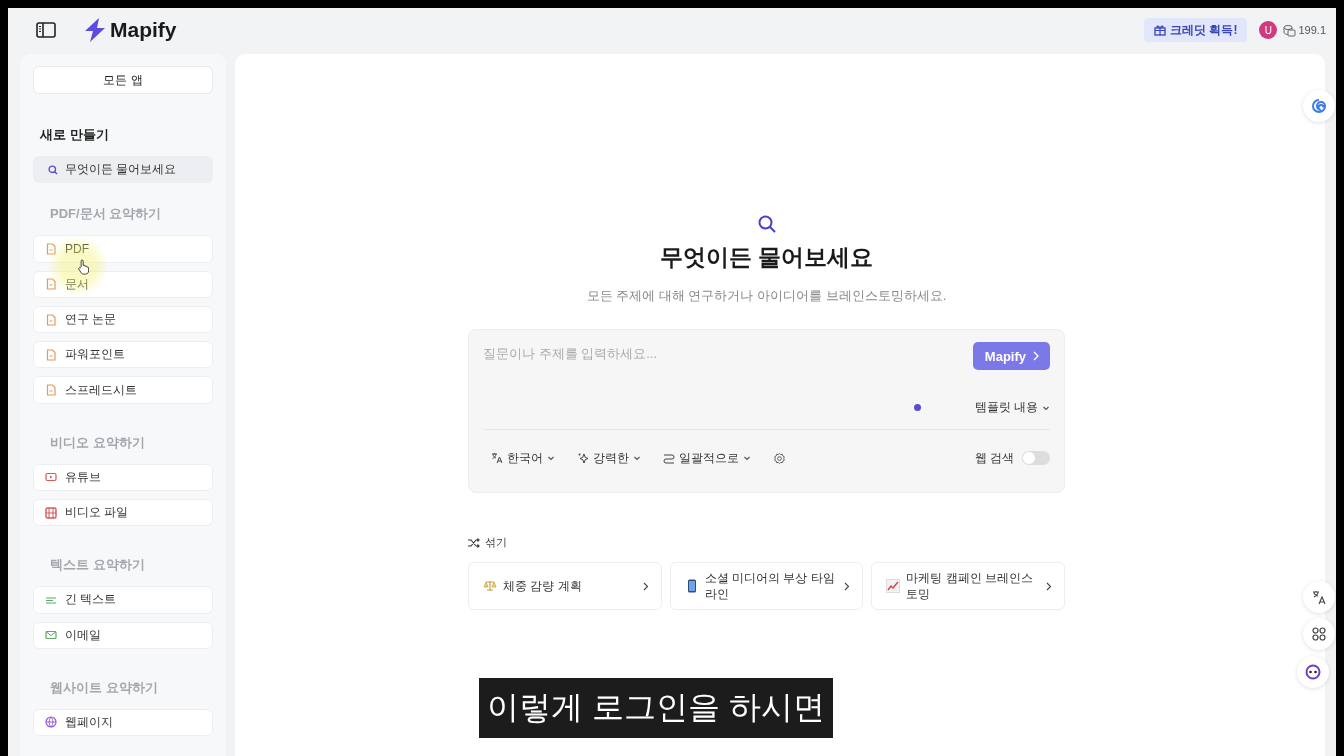 Image resolution: width=1344 pixels, height=756 pixels. Describe the element at coordinates (523, 458) in the screenshot. I see `option-dropdown: 한국어` at that location.